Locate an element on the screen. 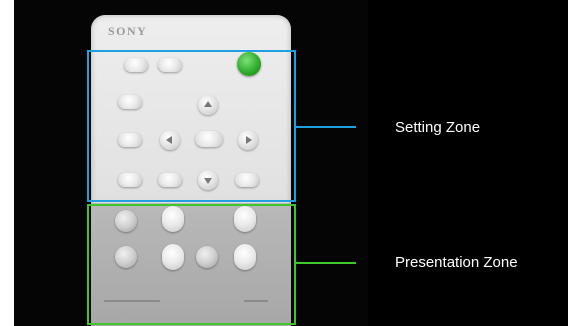 The image size is (568, 326). setting-zone-label: Setting Zone is located at coordinates (438, 127).